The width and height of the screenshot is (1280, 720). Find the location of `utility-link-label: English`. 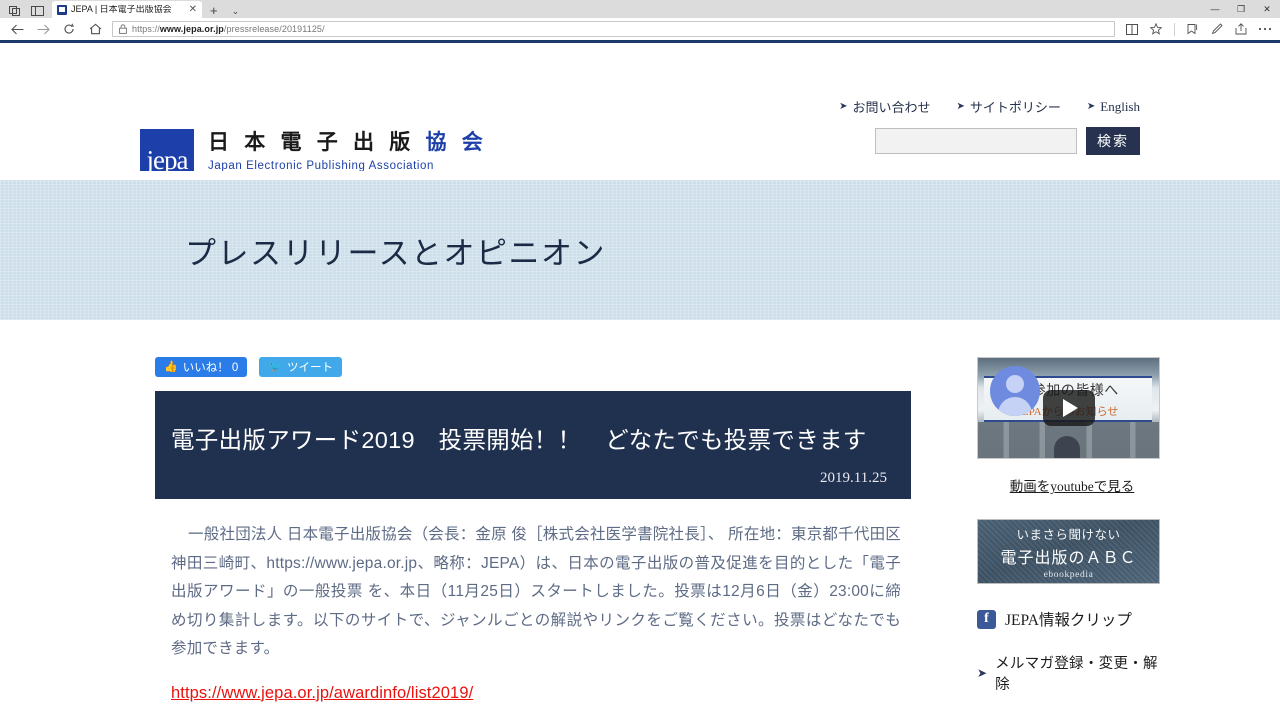

utility-link-label: English is located at coordinates (1120, 106).